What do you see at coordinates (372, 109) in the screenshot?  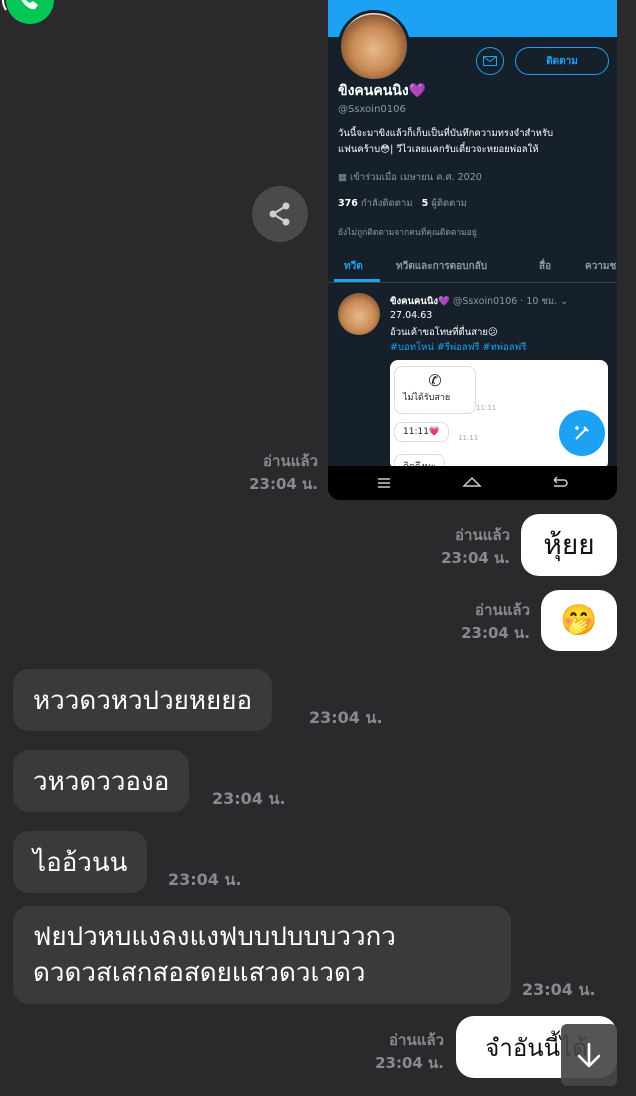 I see `profile-handle: @Ssxoin0106` at bounding box center [372, 109].